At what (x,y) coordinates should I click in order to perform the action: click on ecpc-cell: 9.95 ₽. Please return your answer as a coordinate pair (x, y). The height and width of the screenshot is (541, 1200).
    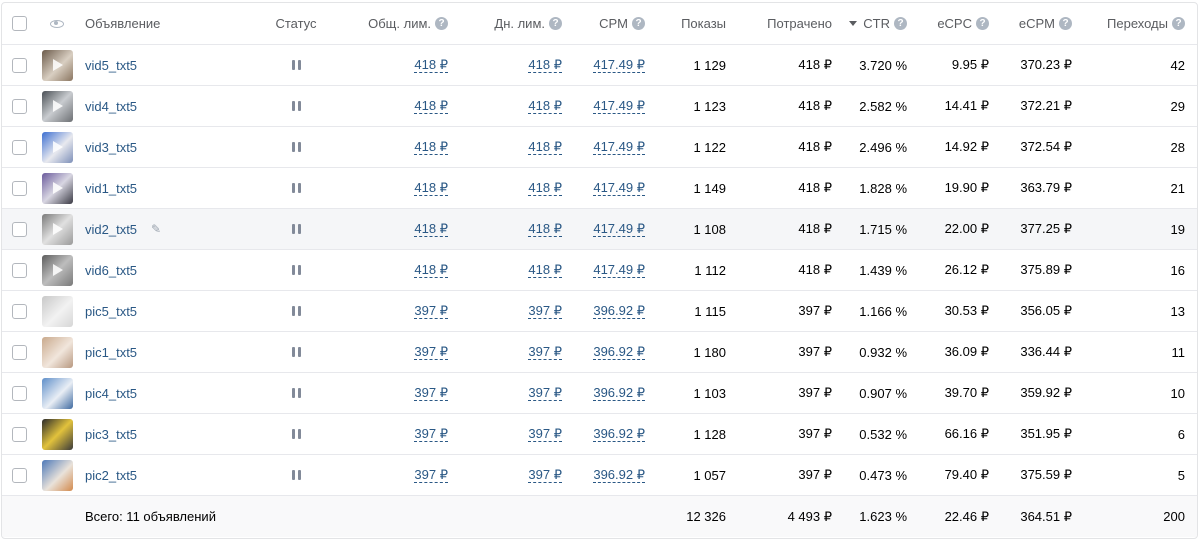
    Looking at the image, I should click on (970, 64).